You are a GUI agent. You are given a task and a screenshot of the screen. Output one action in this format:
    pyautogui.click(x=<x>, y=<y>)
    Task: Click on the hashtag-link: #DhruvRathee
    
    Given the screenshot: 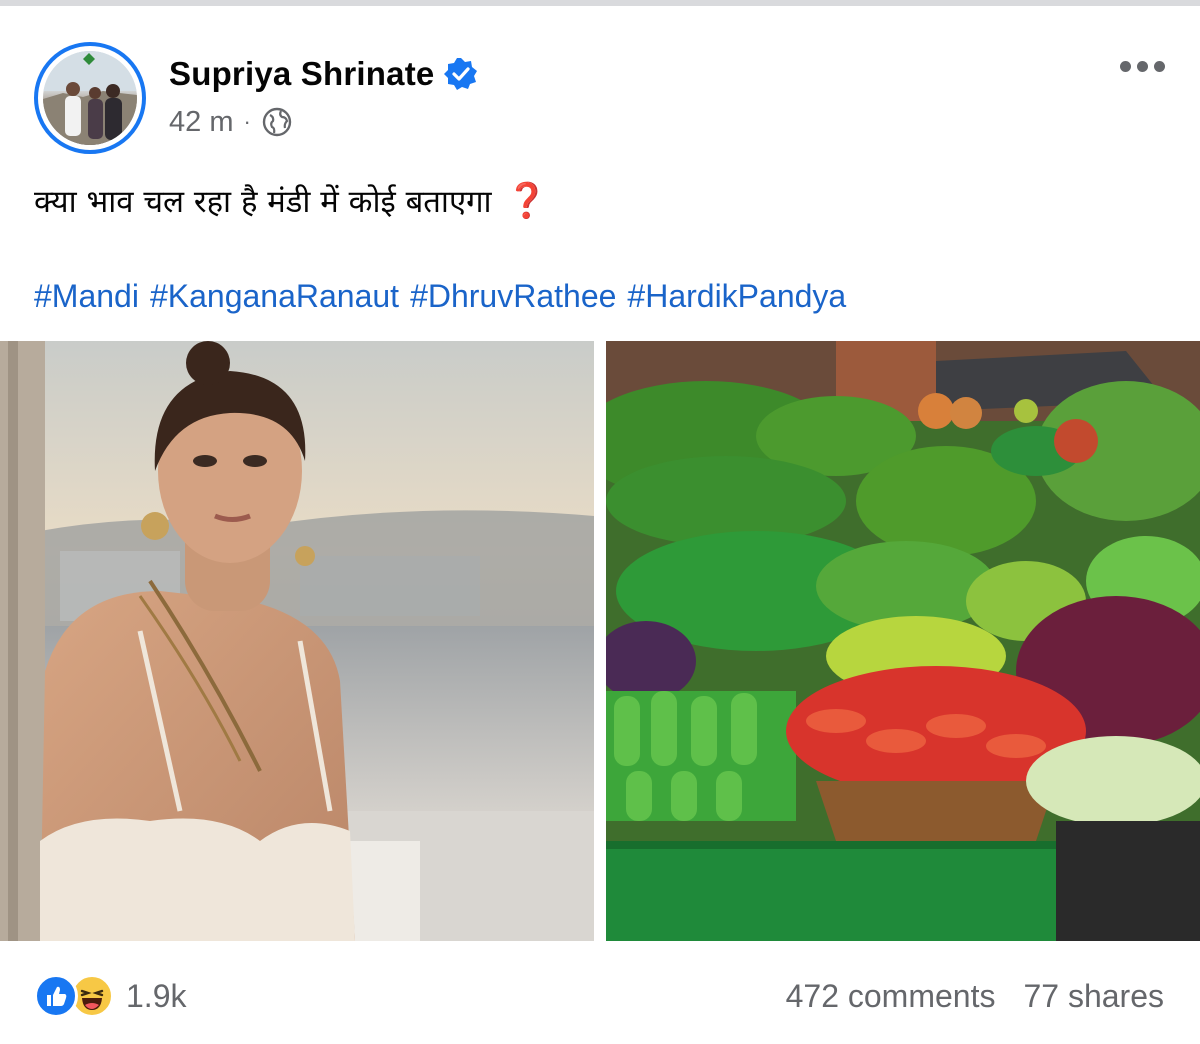 What is the action you would take?
    pyautogui.click(x=513, y=296)
    